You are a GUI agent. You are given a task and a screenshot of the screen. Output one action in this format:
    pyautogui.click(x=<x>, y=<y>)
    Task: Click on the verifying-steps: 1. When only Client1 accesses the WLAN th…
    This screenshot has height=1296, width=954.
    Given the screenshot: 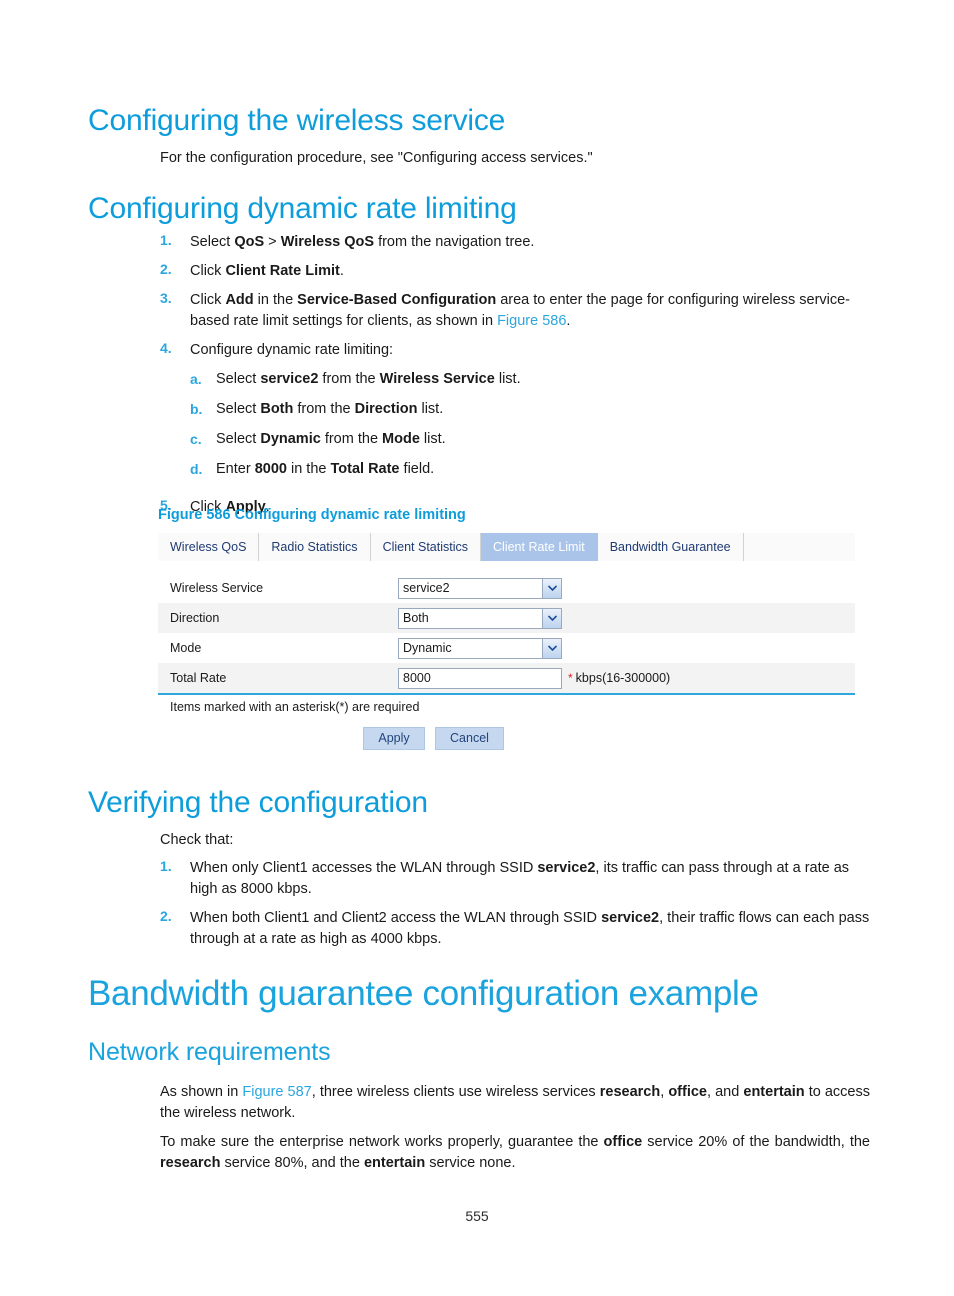 What is the action you would take?
    pyautogui.click(x=515, y=908)
    